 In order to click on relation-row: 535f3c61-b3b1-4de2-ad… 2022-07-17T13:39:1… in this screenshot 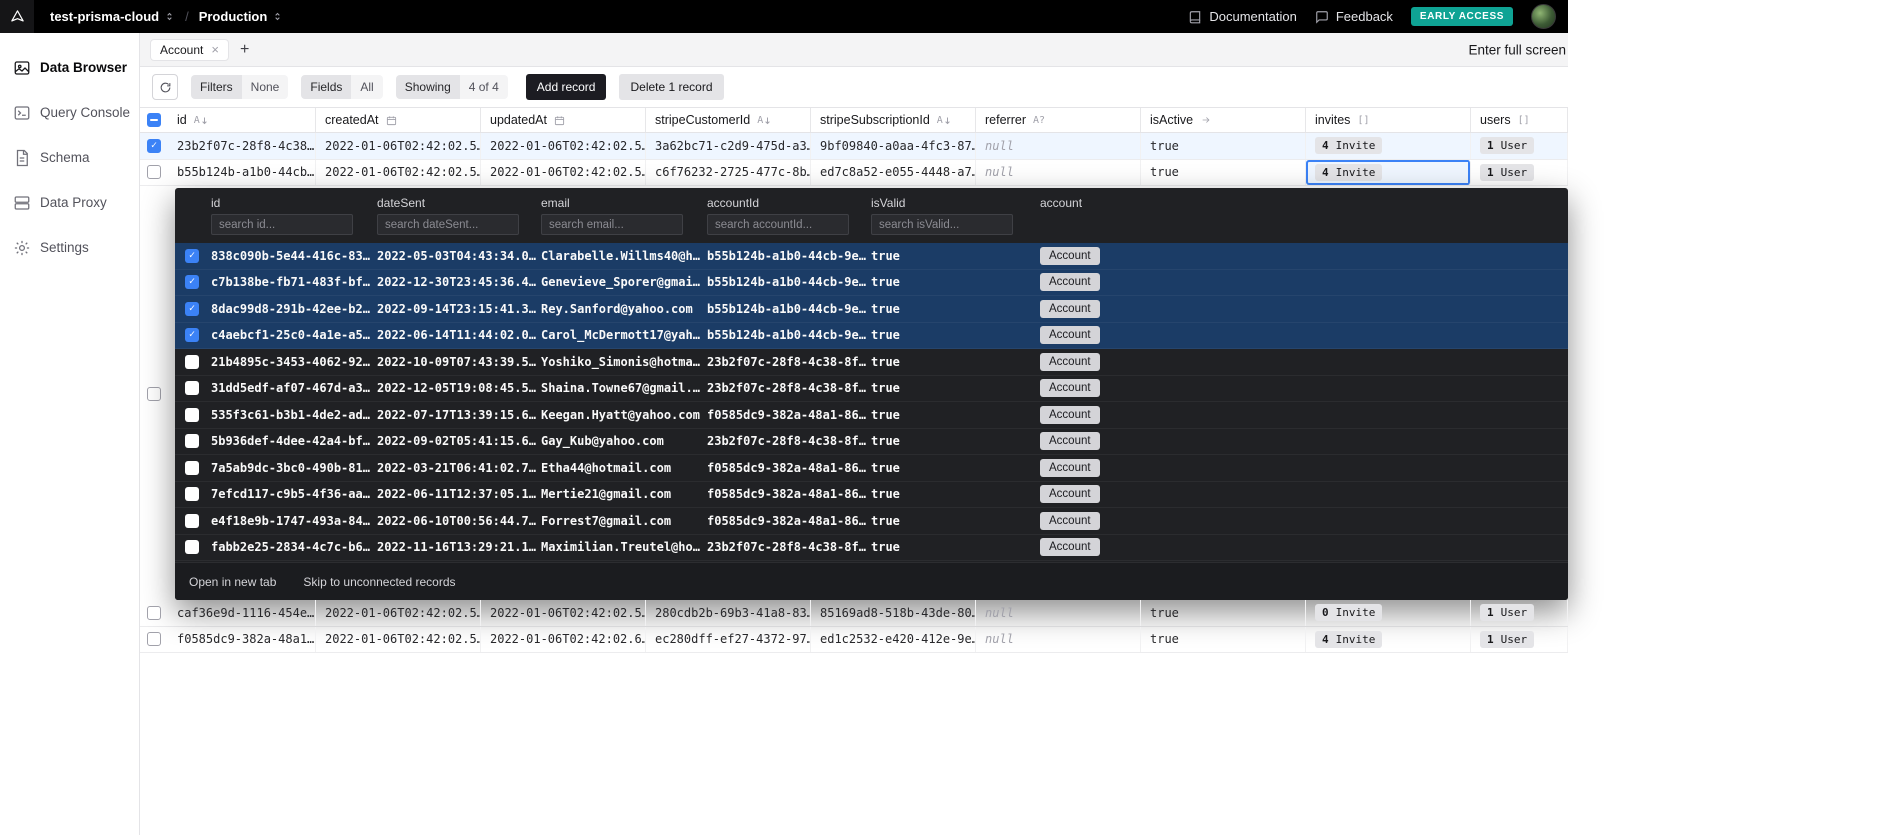, I will do `click(871, 415)`.